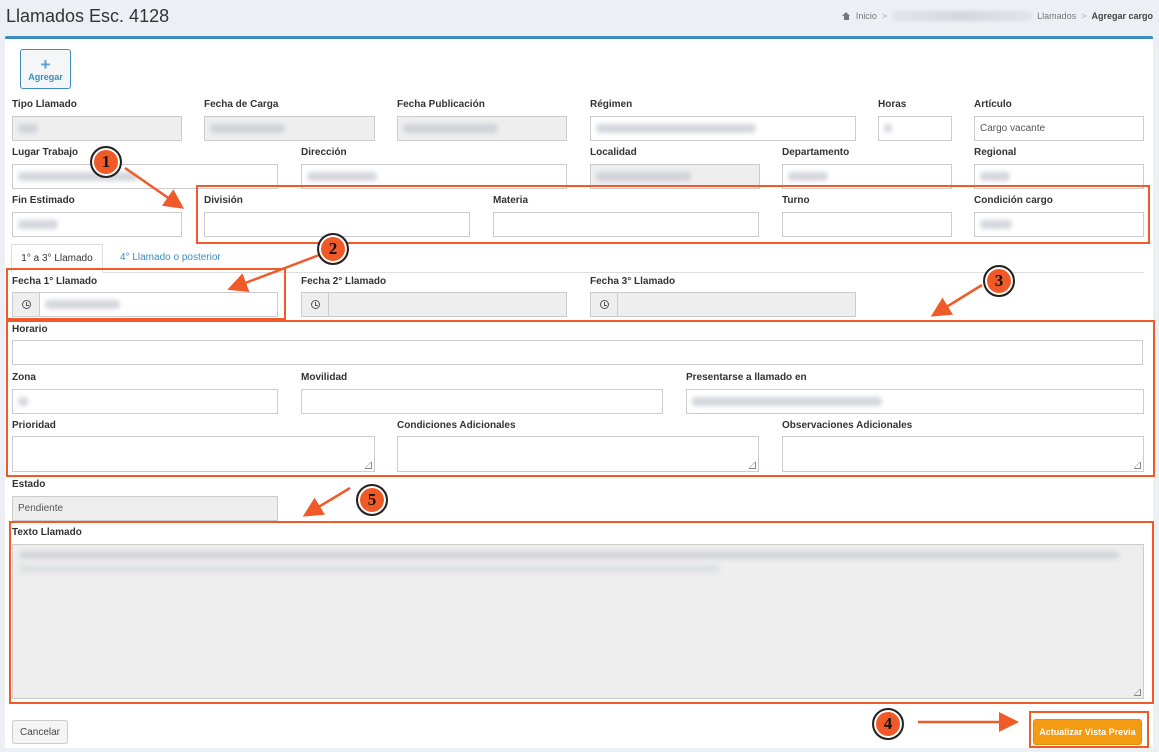 The image size is (1159, 752). I want to click on home-icon, so click(846, 16).